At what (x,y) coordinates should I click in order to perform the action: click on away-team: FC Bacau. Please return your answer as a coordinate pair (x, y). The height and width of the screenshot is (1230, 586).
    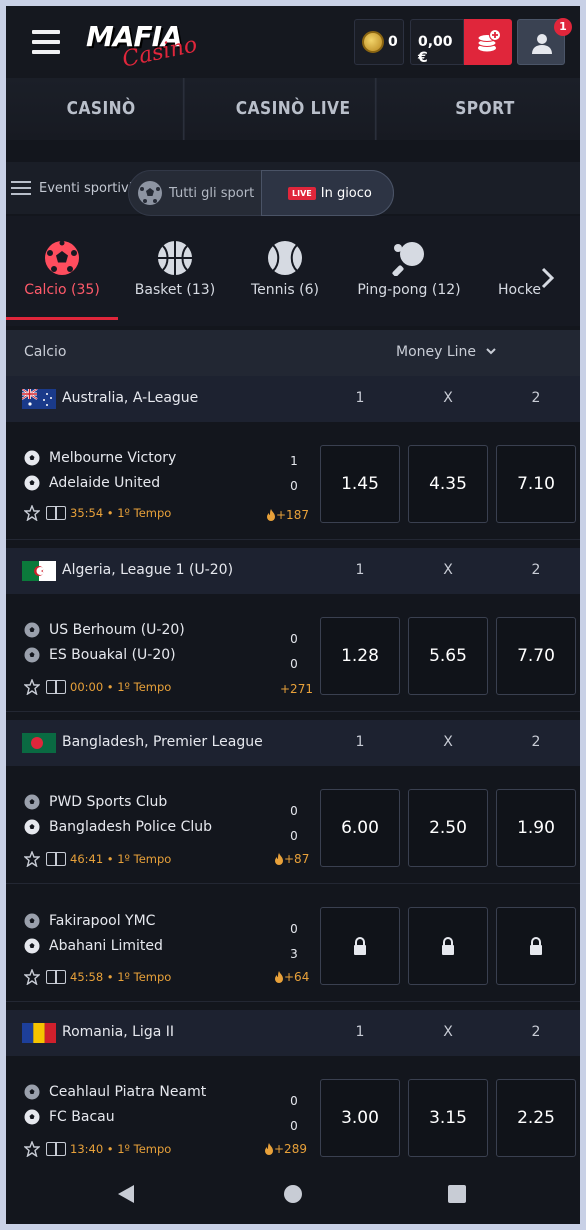
    Looking at the image, I should click on (69, 1117).